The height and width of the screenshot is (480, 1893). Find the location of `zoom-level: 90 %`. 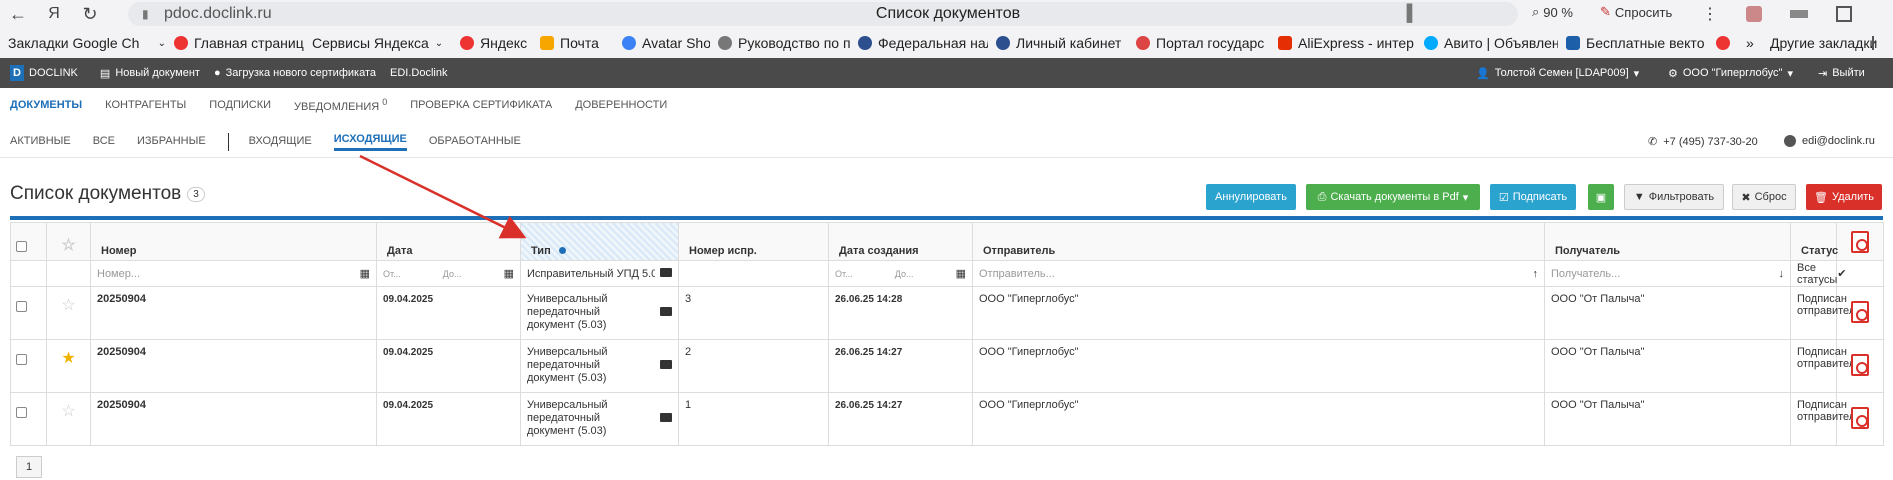

zoom-level: 90 % is located at coordinates (1558, 12).